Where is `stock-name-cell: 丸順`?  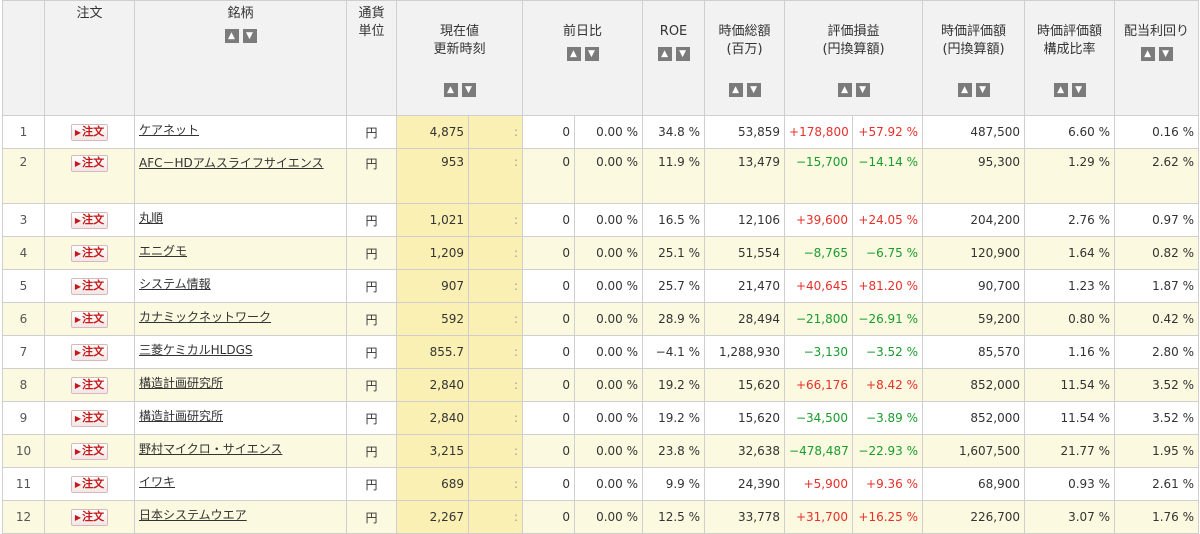 stock-name-cell: 丸順 is located at coordinates (240, 220).